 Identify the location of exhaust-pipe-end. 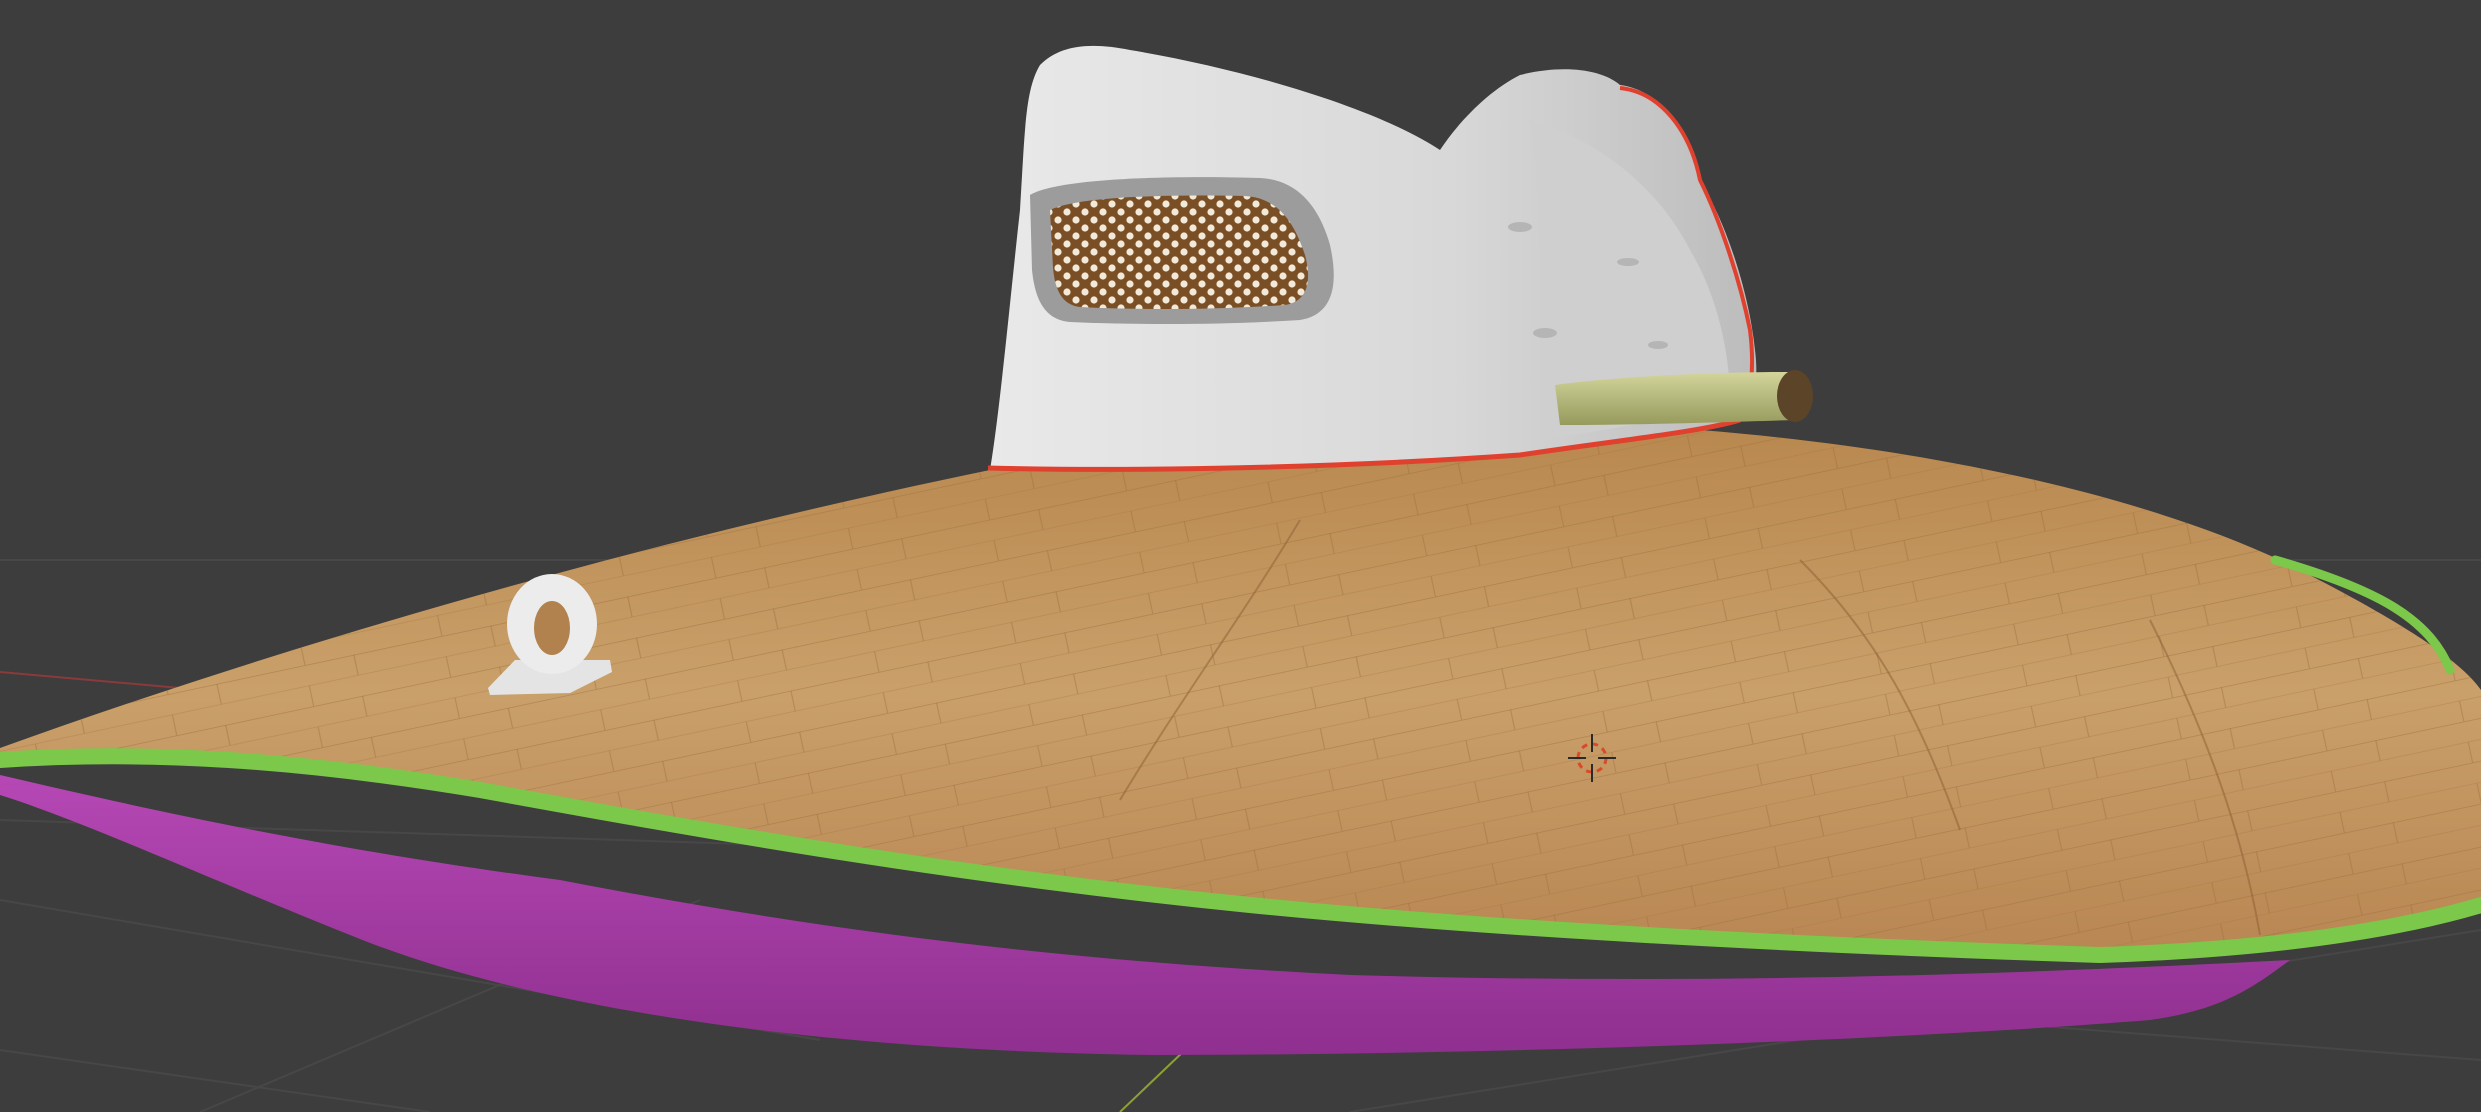
(1795, 396).